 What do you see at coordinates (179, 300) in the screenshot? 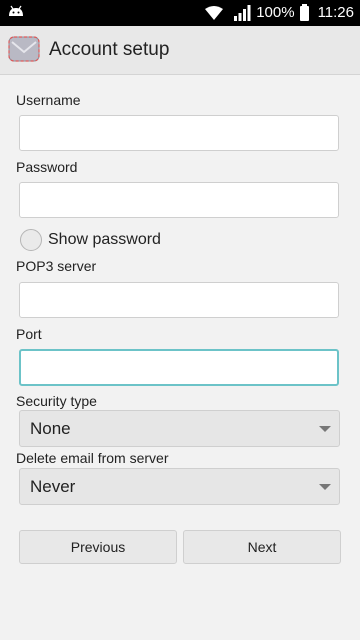
I see `pop3-server-field` at bounding box center [179, 300].